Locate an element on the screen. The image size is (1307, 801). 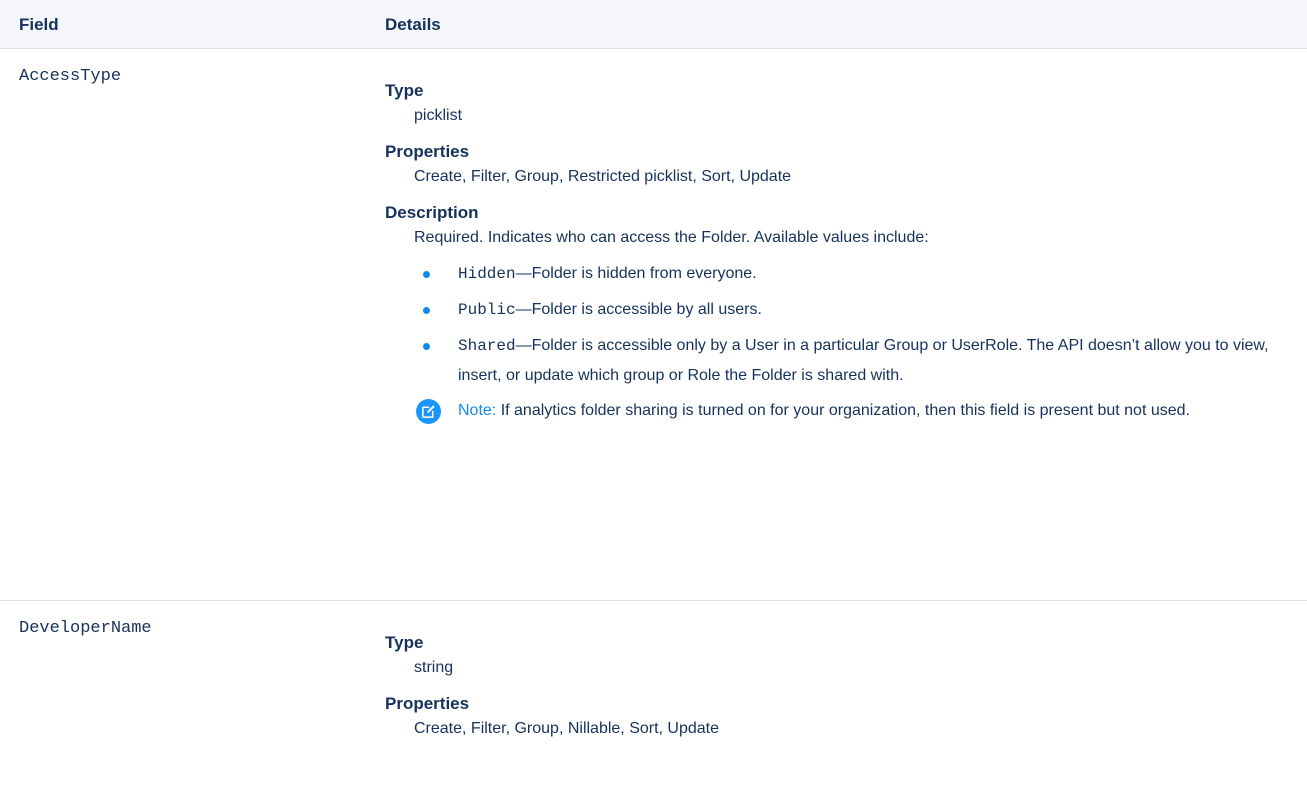
value-code: Shared is located at coordinates (487, 346).